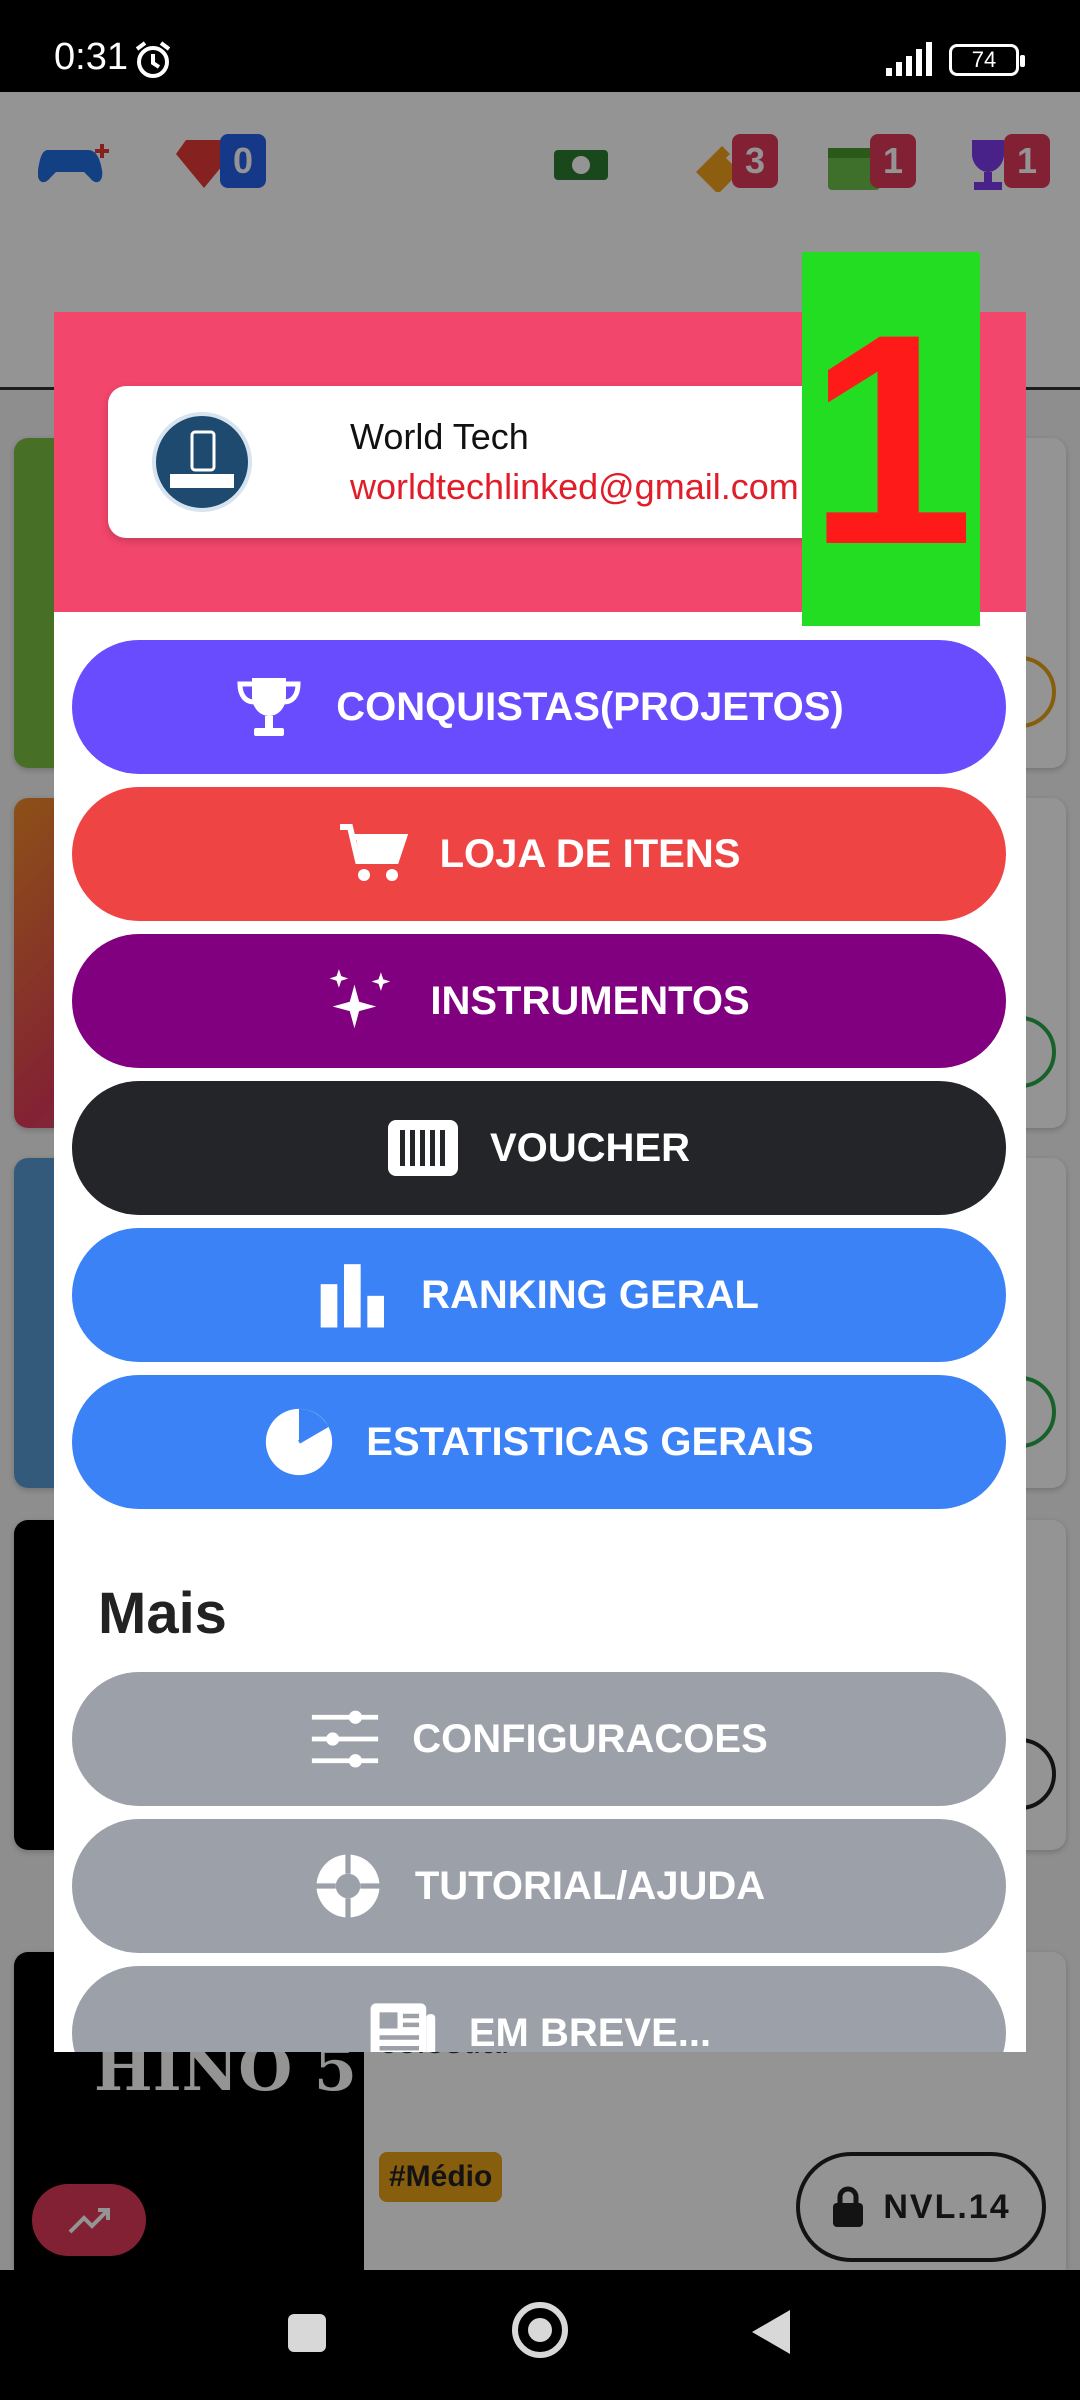  I want to click on configuracoes-button: CONFIGURACOES, so click(539, 1739).